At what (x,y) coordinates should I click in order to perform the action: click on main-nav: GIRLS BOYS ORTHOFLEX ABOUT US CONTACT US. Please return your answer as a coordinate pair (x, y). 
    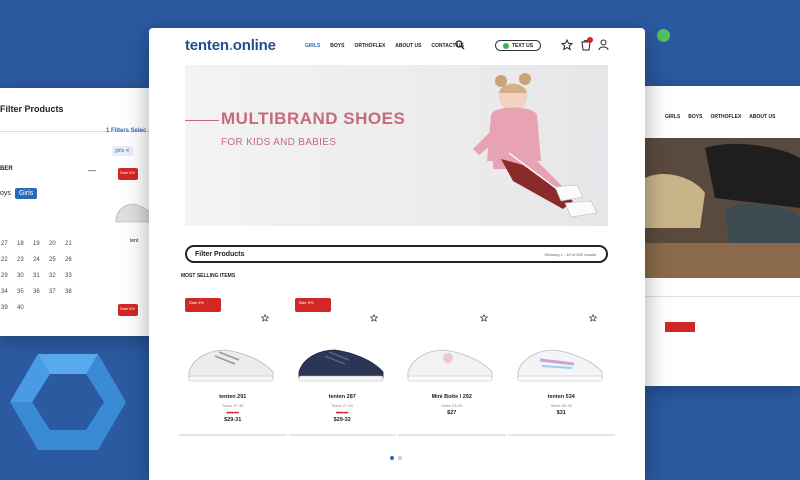
    Looking at the image, I should click on (384, 46).